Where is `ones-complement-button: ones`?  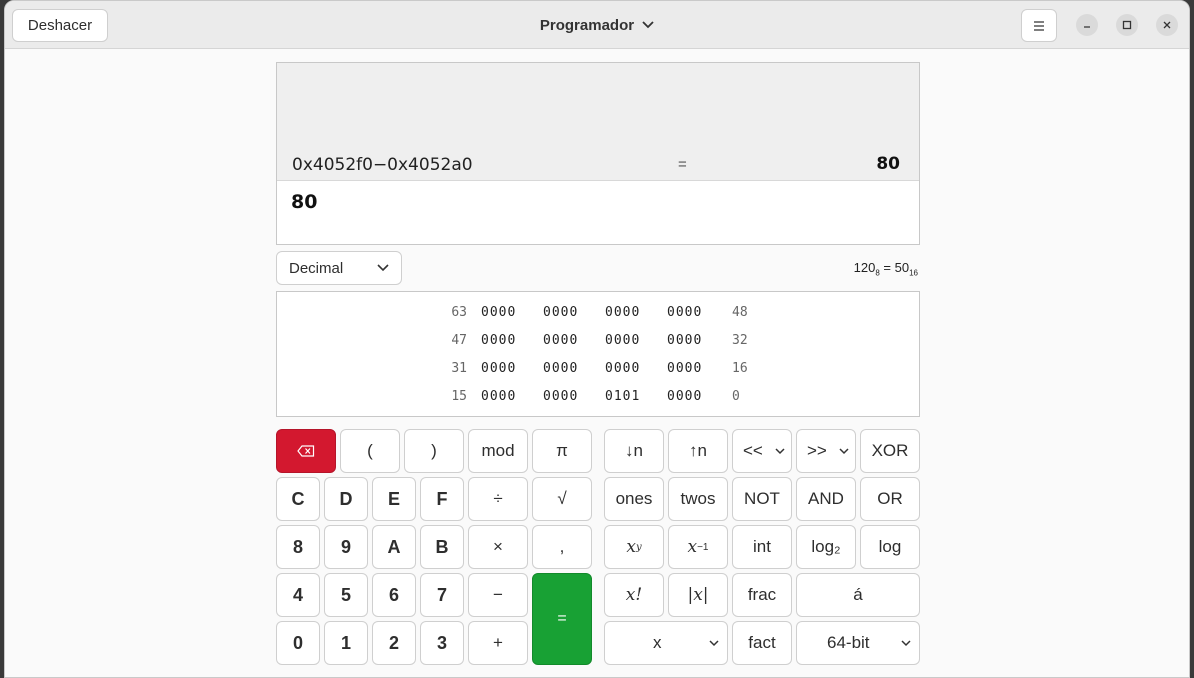 ones-complement-button: ones is located at coordinates (634, 499).